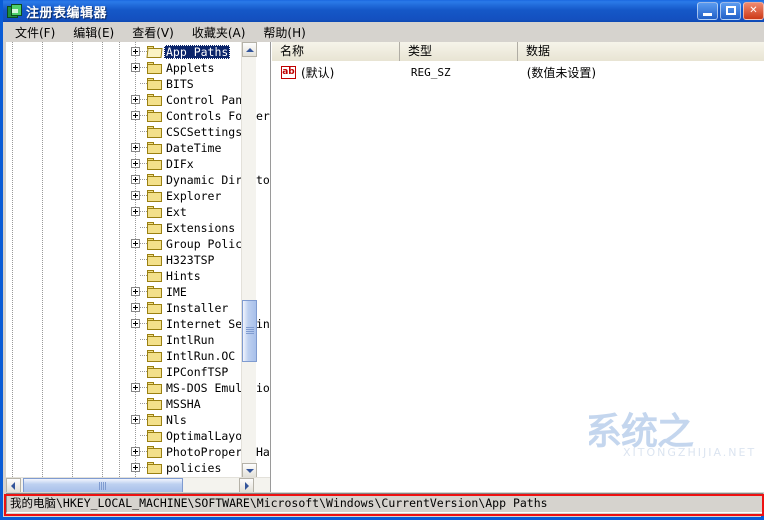  I want to click on tree-item-applets: Applets, so click(131, 68).